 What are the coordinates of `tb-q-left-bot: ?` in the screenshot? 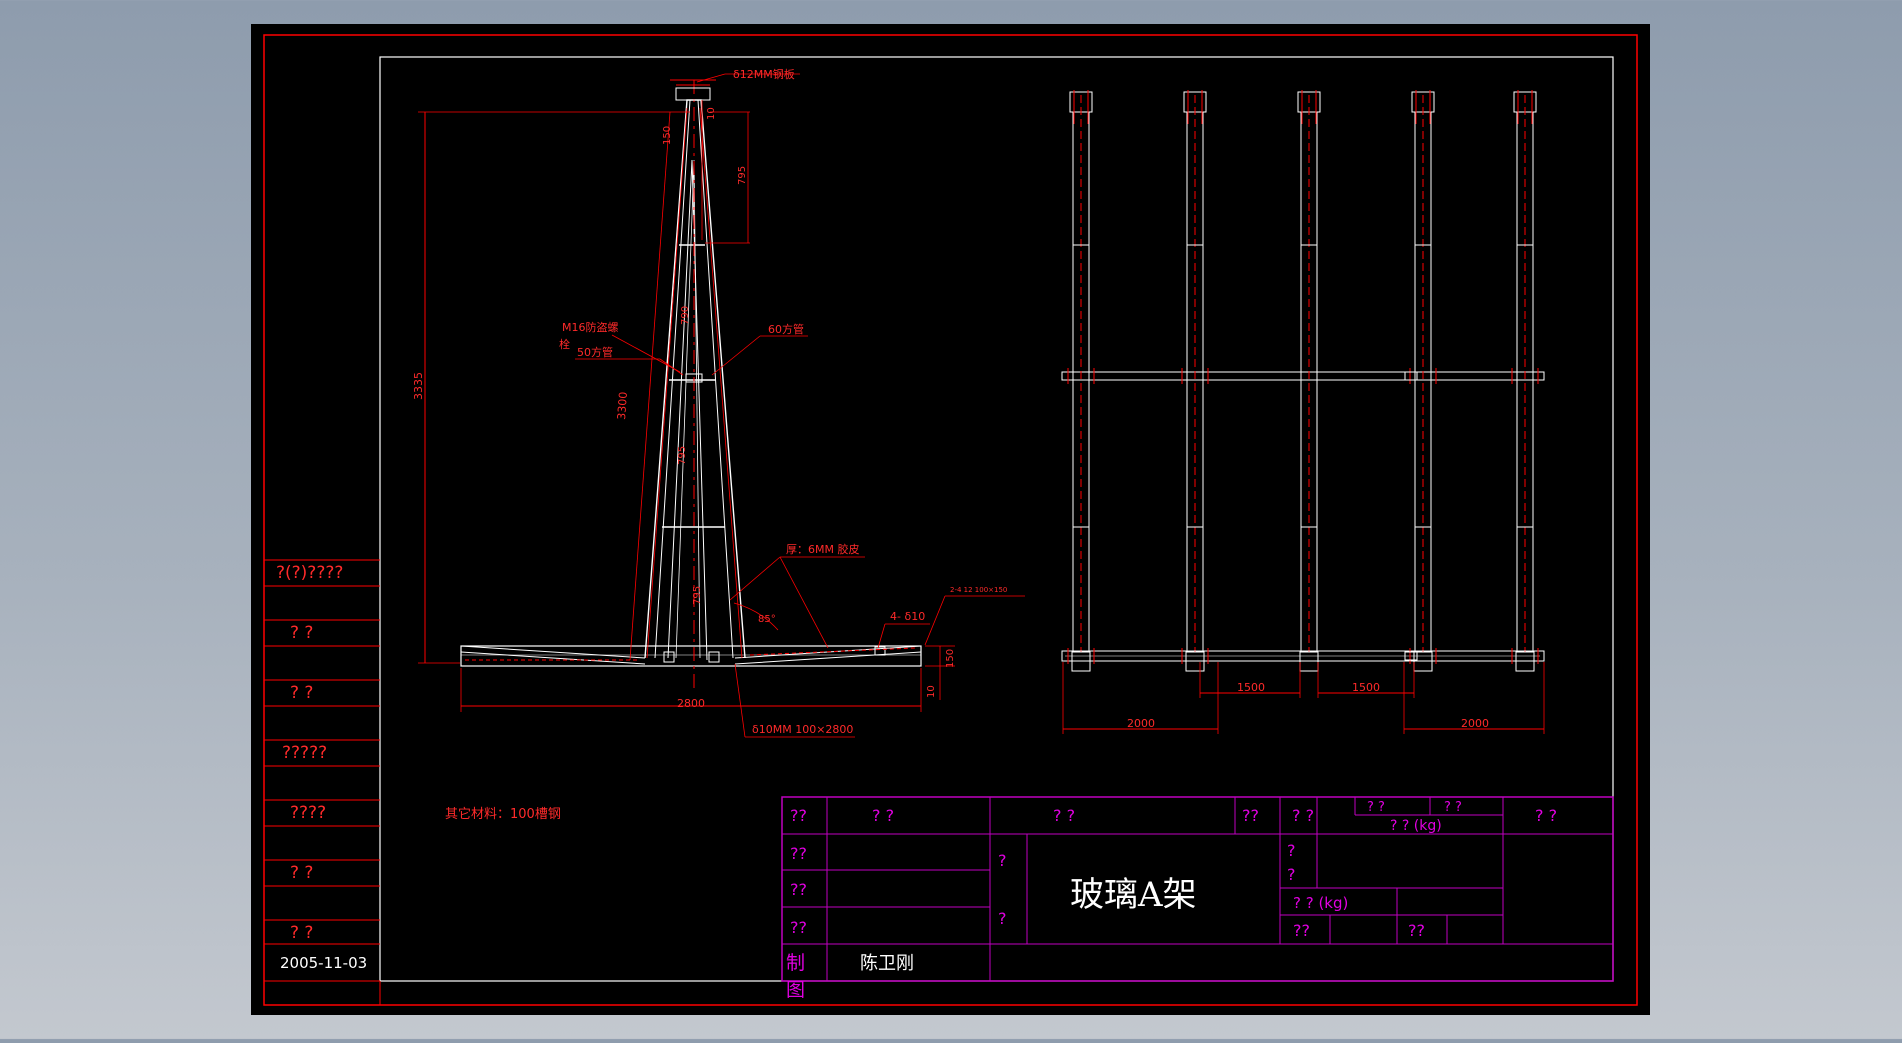 It's located at (1002, 918).